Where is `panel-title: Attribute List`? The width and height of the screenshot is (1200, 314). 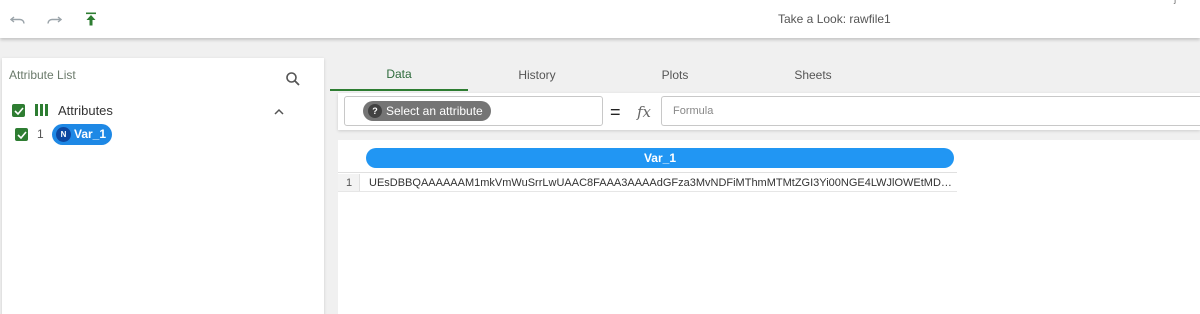 panel-title: Attribute List is located at coordinates (42, 75).